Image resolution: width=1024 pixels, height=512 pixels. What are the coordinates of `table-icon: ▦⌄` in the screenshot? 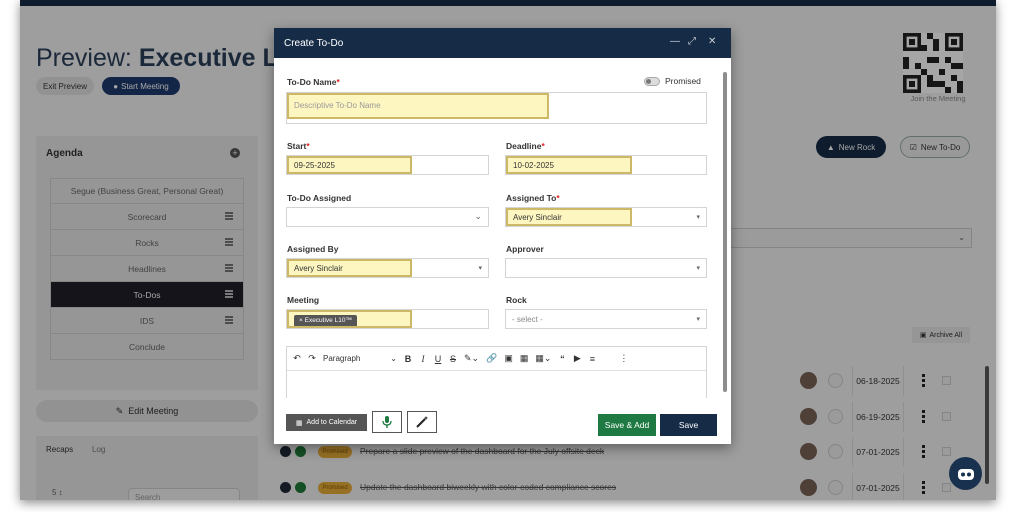 It's located at (543, 358).